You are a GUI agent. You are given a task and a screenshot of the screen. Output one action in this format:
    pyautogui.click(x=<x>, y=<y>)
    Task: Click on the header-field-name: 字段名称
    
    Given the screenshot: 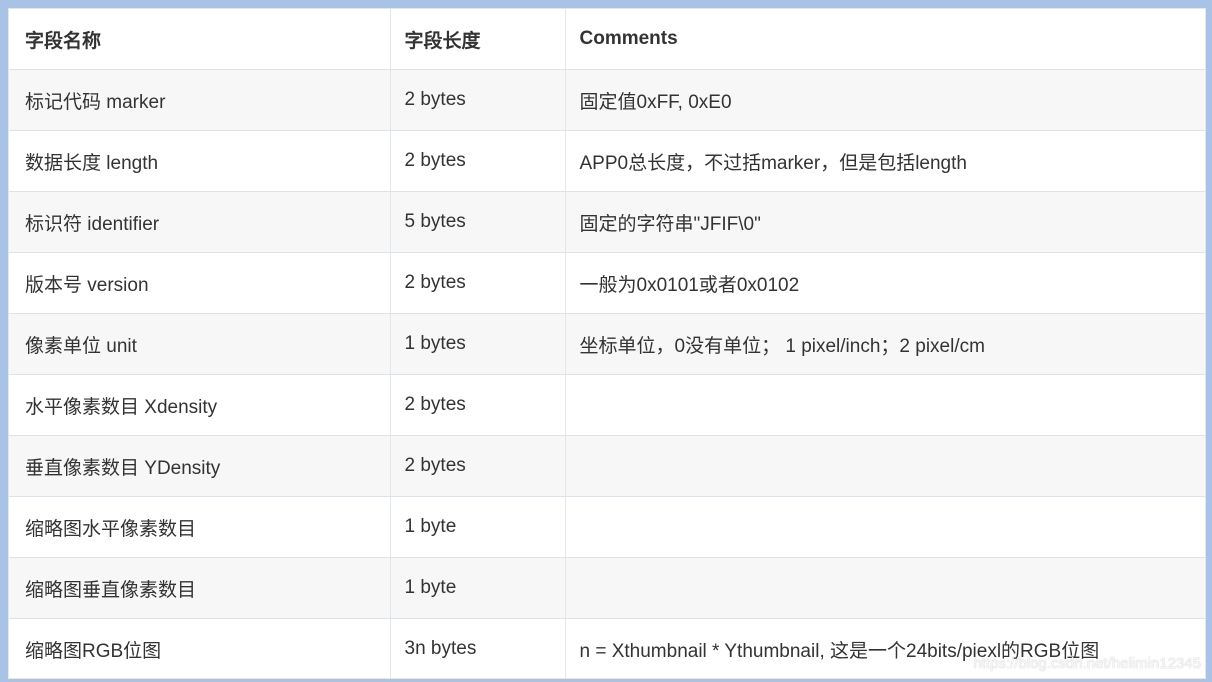 What is the action you would take?
    pyautogui.click(x=200, y=39)
    